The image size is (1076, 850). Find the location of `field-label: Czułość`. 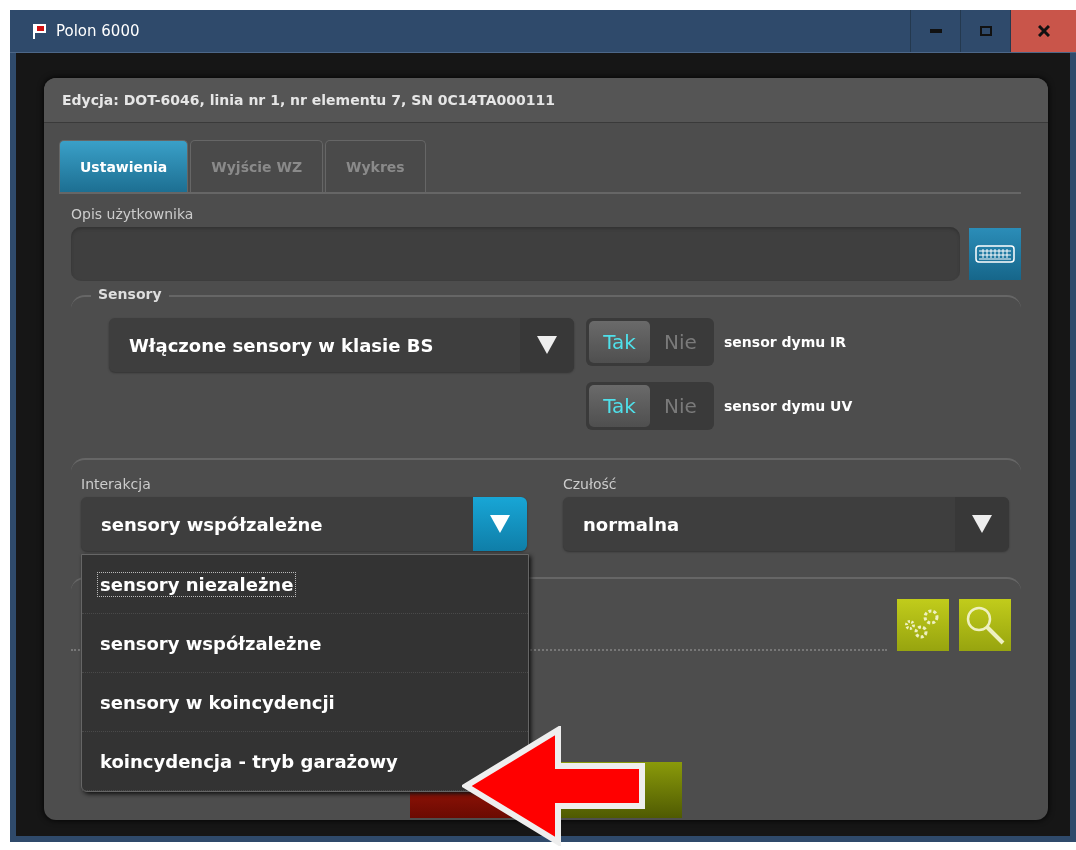

field-label: Czułość is located at coordinates (590, 484).